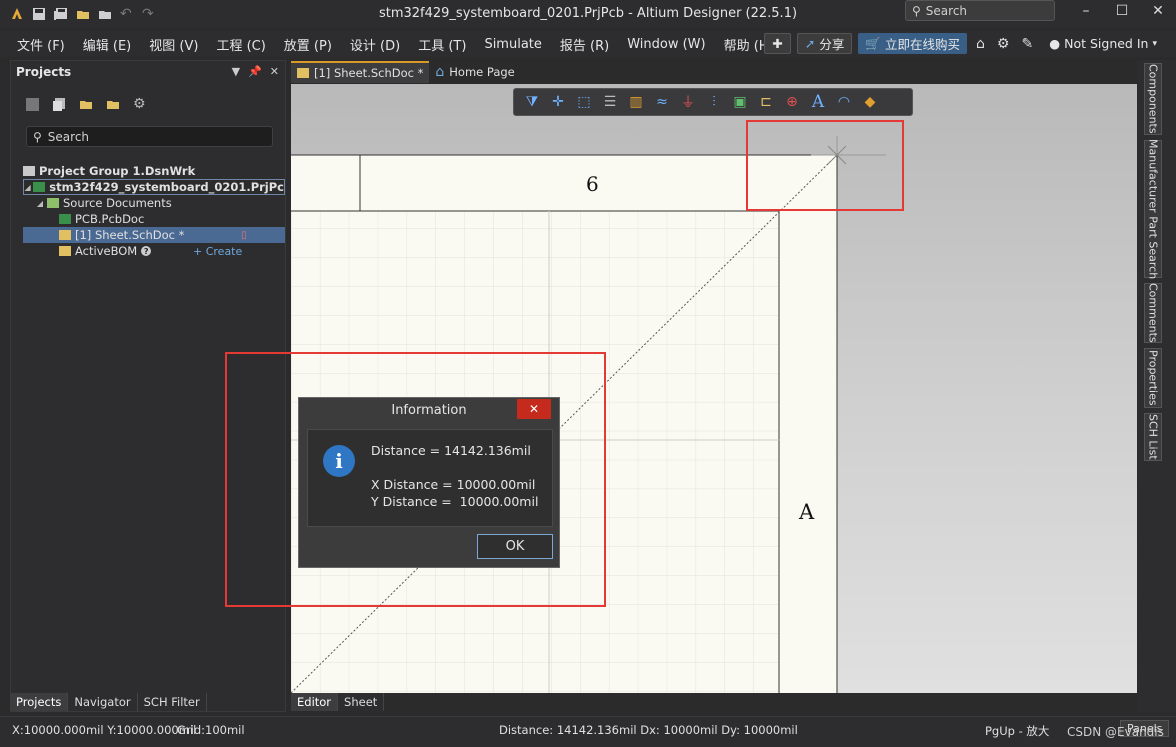 Image resolution: width=1176 pixels, height=747 pixels. Describe the element at coordinates (39, 187) in the screenshot. I see `pcb-project-icon` at that location.